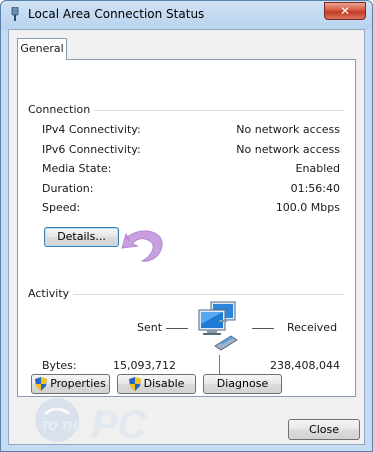 The width and height of the screenshot is (373, 452). I want to click on received-line, so click(263, 328).